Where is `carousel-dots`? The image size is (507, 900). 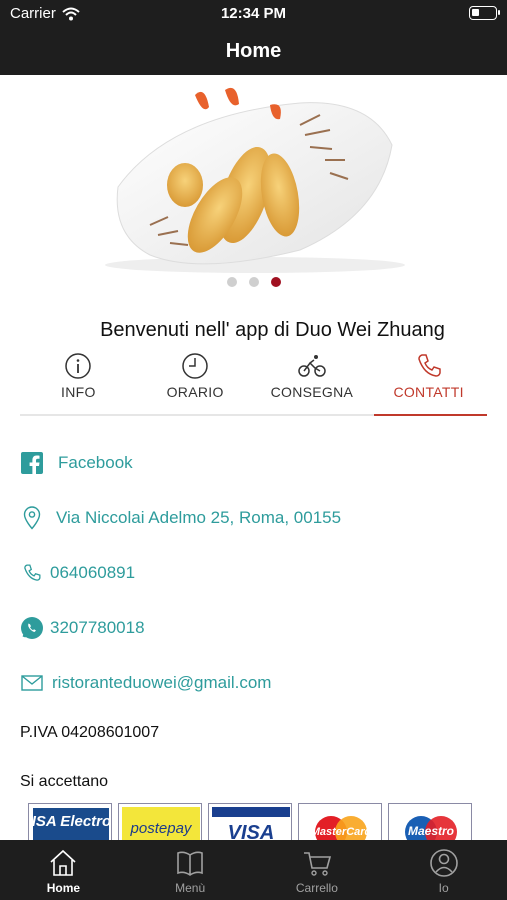
carousel-dots is located at coordinates (253, 282).